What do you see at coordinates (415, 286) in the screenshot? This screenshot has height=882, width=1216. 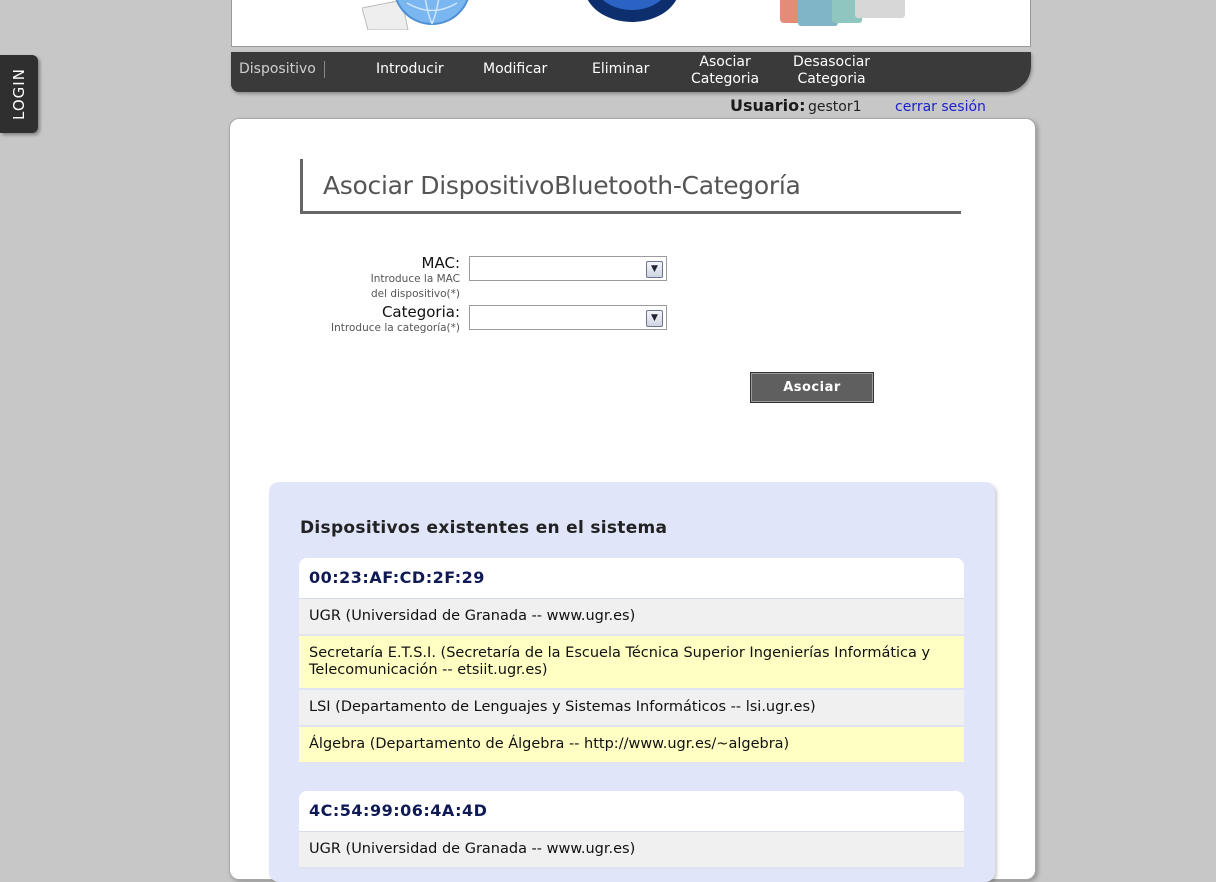 I see `mac-hint: Introduce la MAC del dispositivo(*)` at bounding box center [415, 286].